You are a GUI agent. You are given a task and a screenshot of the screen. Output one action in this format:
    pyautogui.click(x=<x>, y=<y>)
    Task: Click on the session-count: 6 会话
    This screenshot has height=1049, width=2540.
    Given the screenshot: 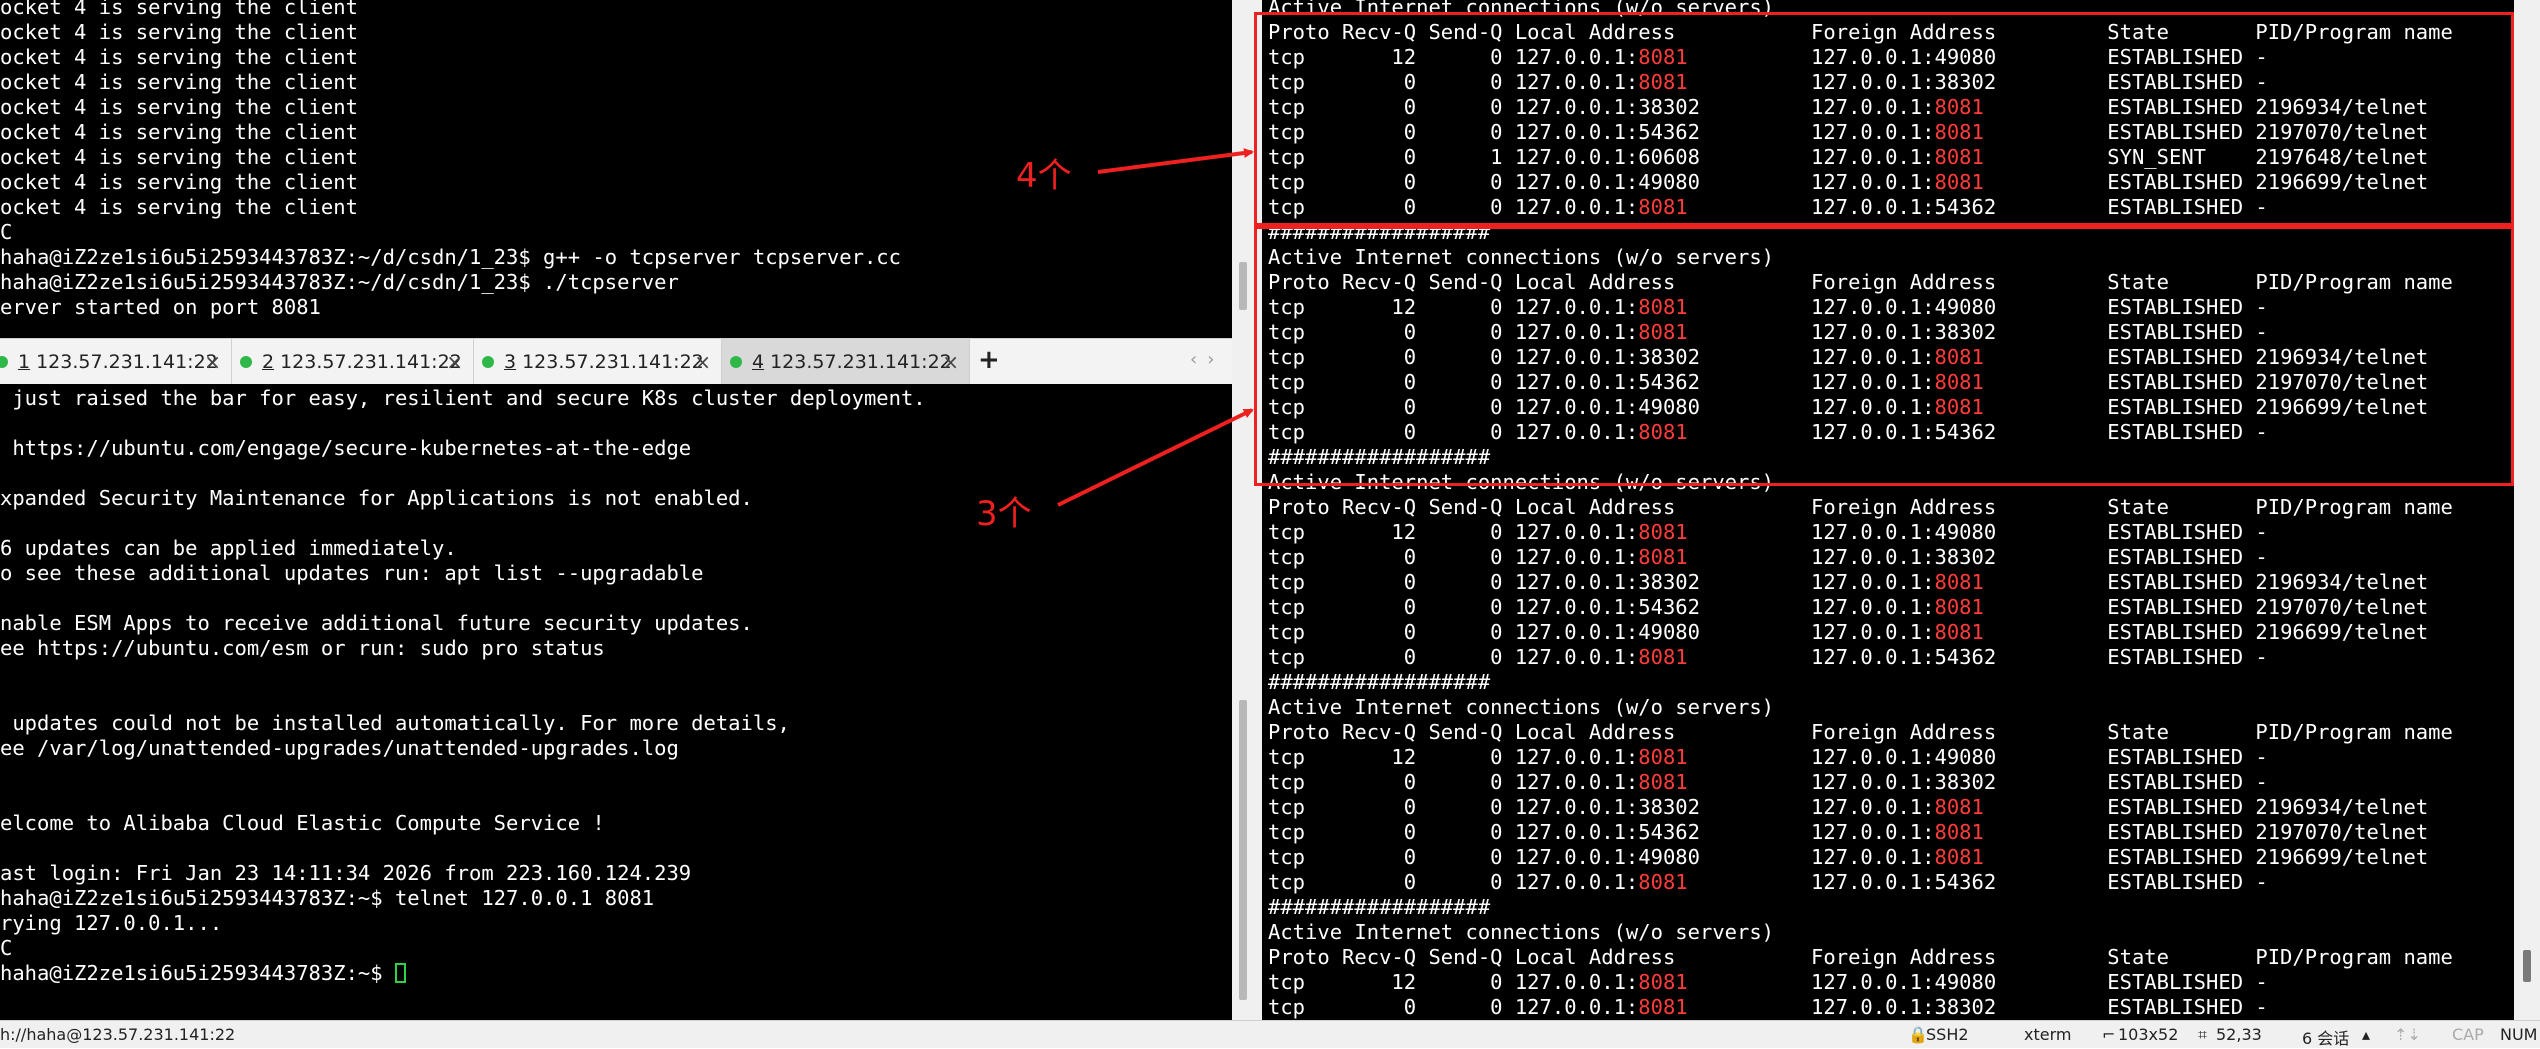 What is the action you would take?
    pyautogui.click(x=2325, y=1037)
    